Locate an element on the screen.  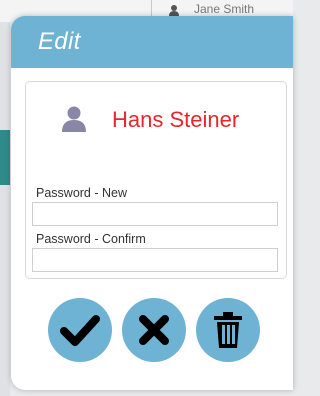
confirm-button is located at coordinates (80, 330).